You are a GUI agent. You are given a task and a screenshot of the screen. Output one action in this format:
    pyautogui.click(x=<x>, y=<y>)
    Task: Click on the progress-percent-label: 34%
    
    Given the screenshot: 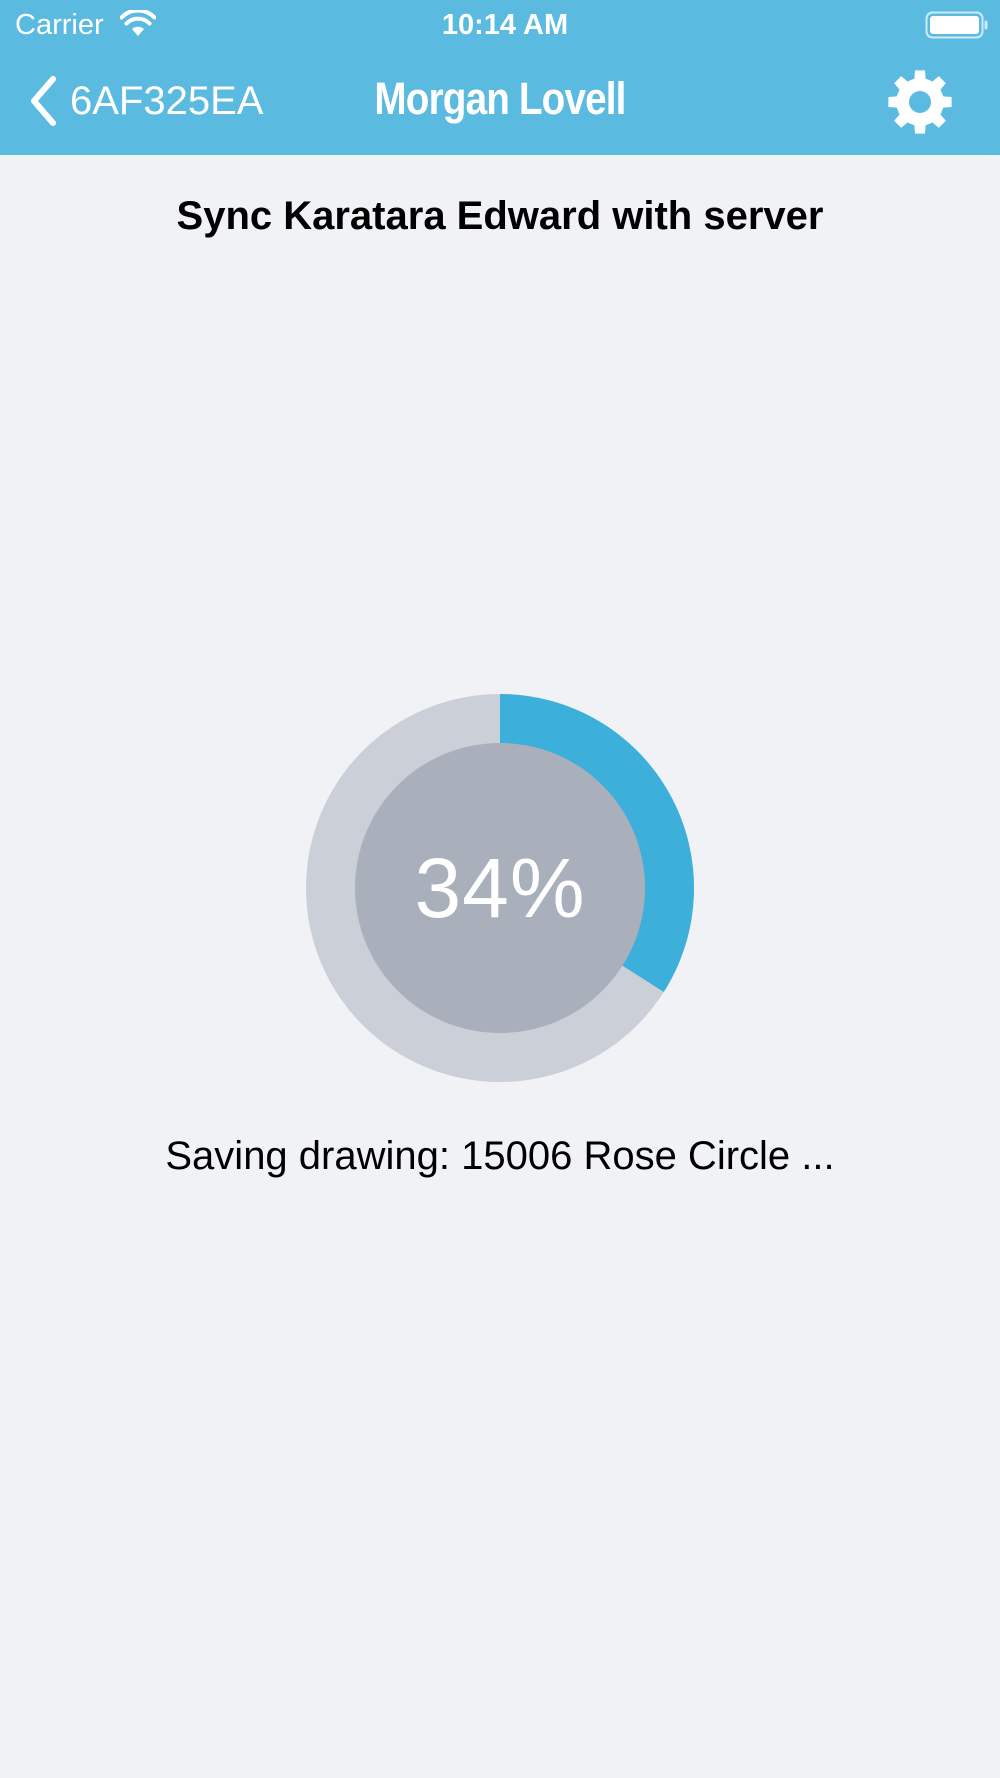 What is the action you would take?
    pyautogui.click(x=500, y=887)
    